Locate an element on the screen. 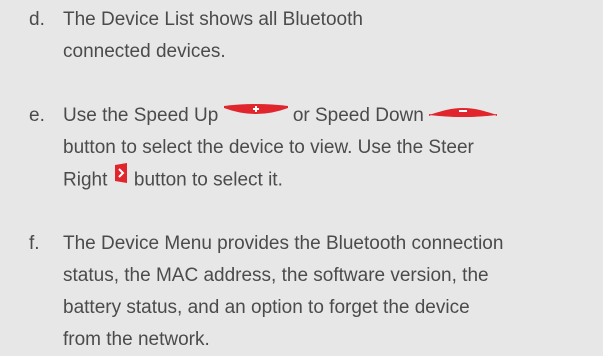 The width and height of the screenshot is (603, 356). step-text: Right is located at coordinates (85, 180).